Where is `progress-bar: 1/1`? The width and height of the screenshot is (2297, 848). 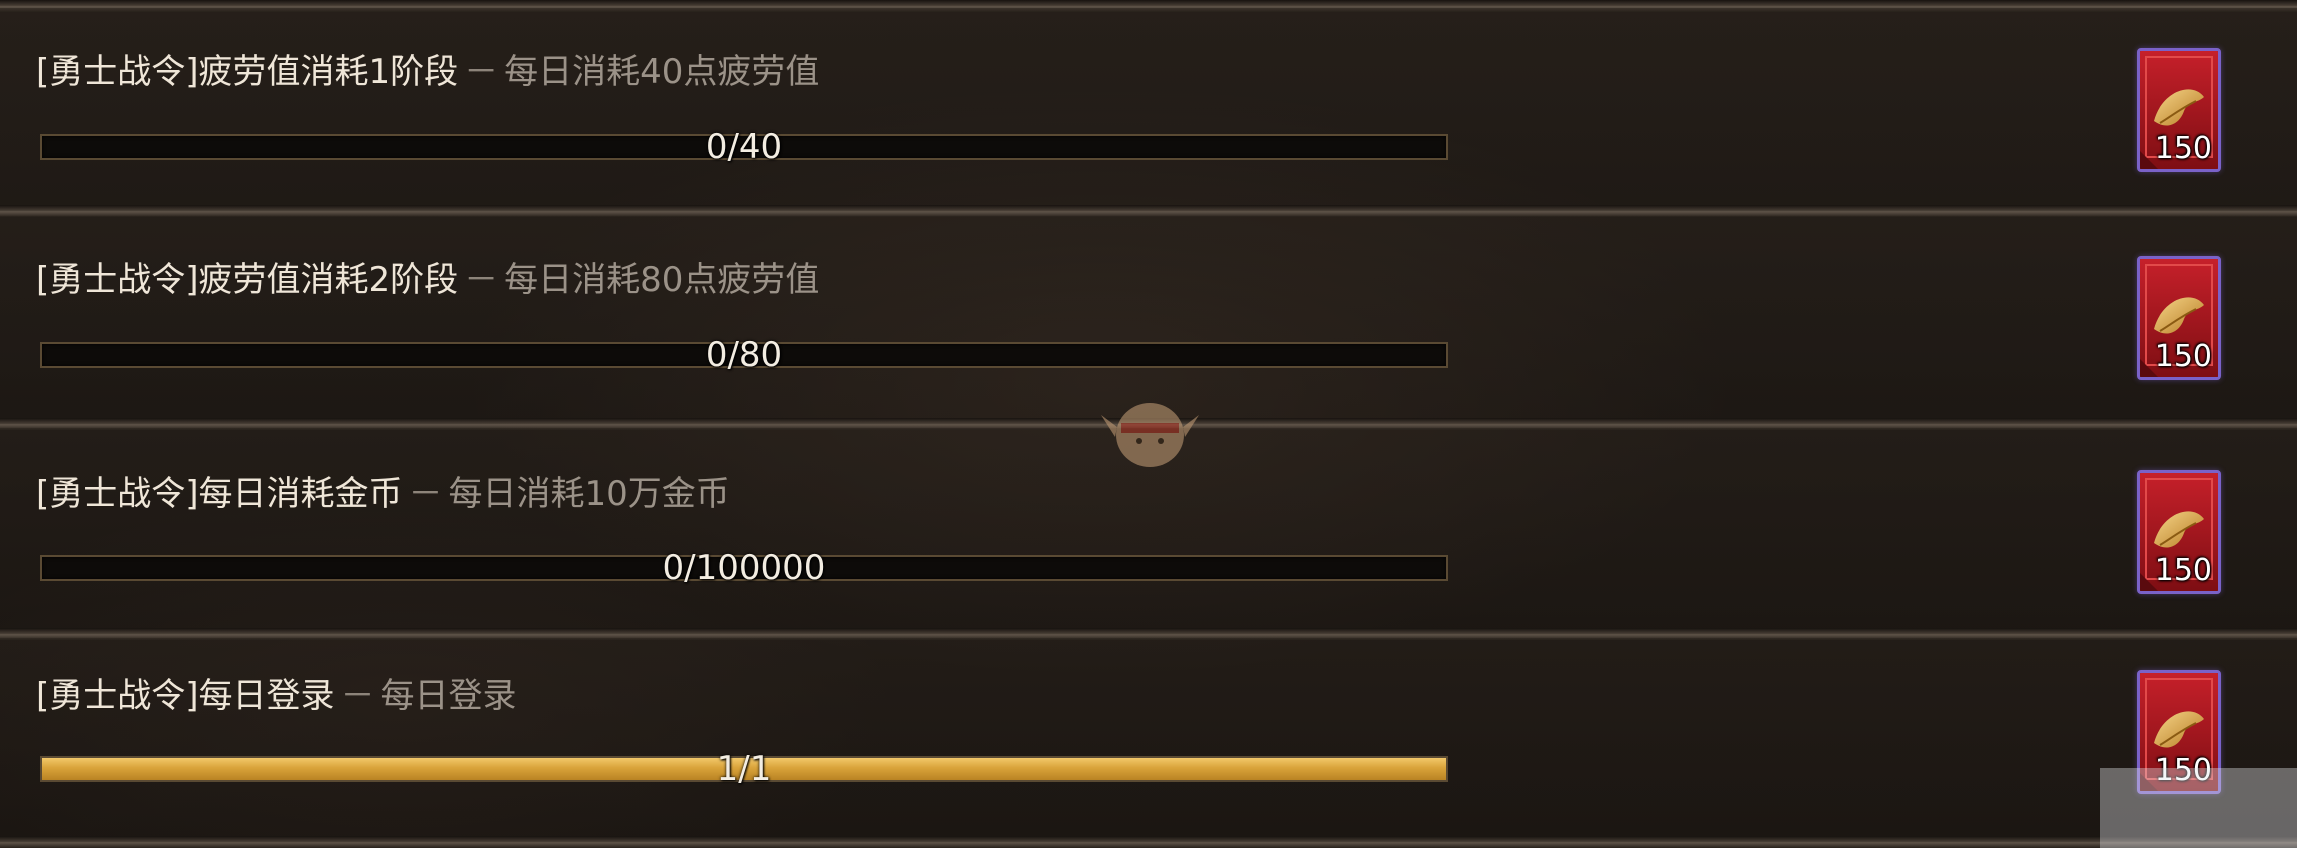 progress-bar: 1/1 is located at coordinates (744, 769).